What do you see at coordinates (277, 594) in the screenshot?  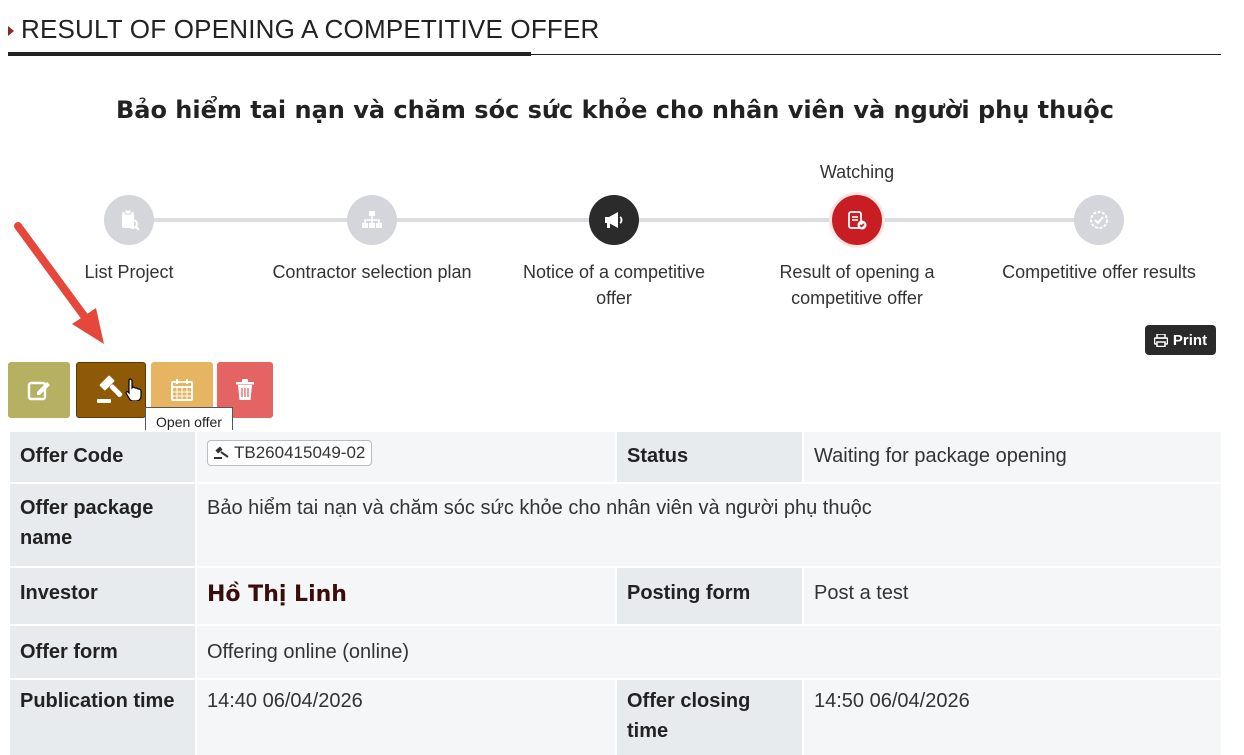 I see `investor-value: Hồ Thị Linh` at bounding box center [277, 594].